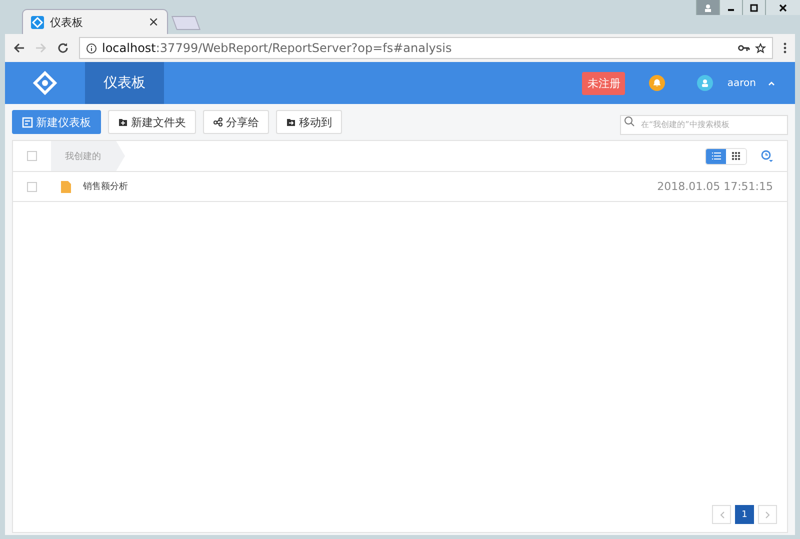  I want to click on tab-title: 仪表板, so click(66, 22).